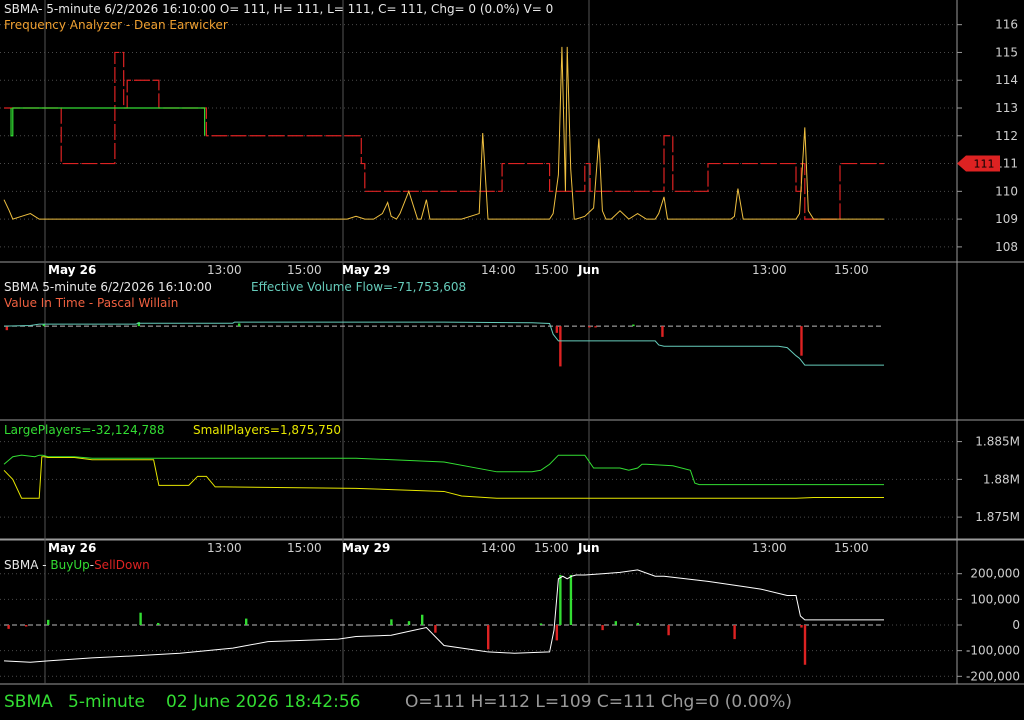 The width and height of the screenshot is (1024, 720). What do you see at coordinates (1006, 52) in the screenshot?
I see `price-axis-label: 115` at bounding box center [1006, 52].